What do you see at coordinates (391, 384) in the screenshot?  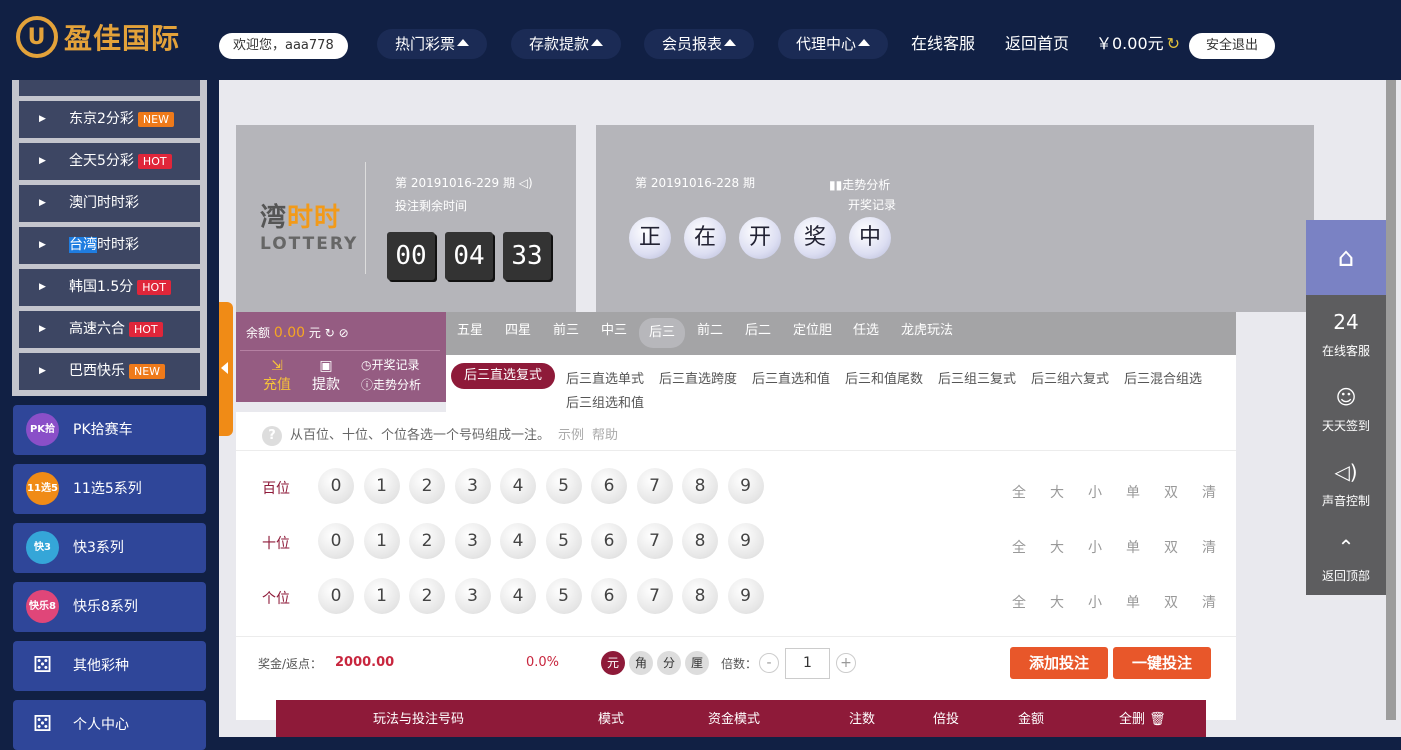 I see `trend-link: ⓘ走势分析` at bounding box center [391, 384].